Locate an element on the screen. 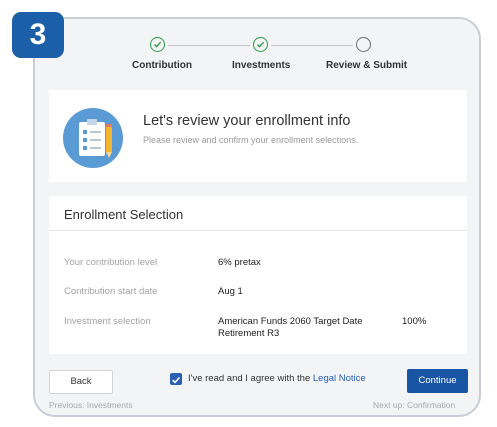  step-label-investments: Investments is located at coordinates (261, 65).